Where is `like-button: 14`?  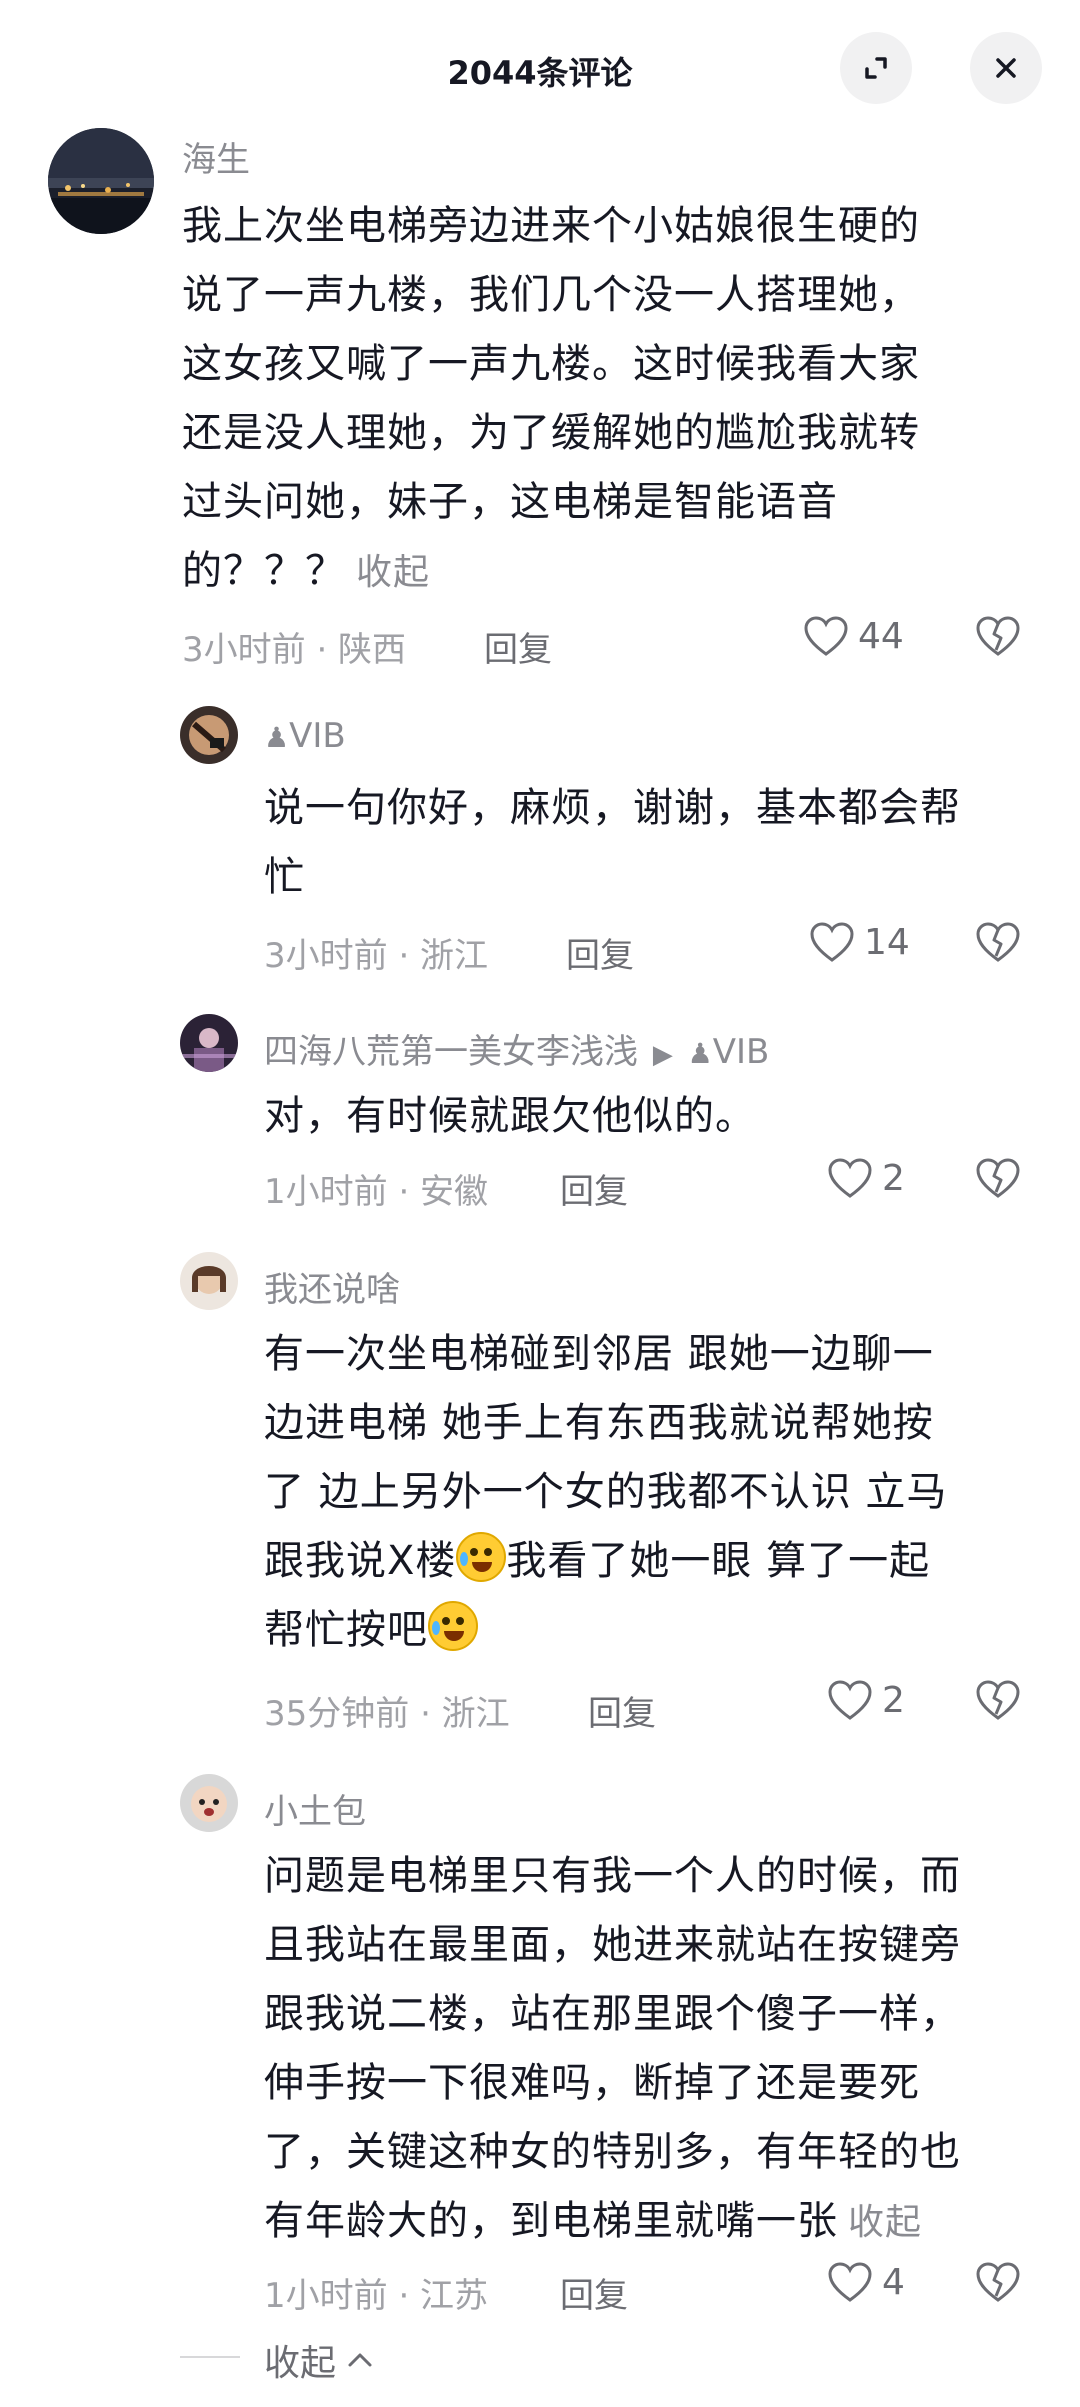 like-button: 14 is located at coordinates (859, 942).